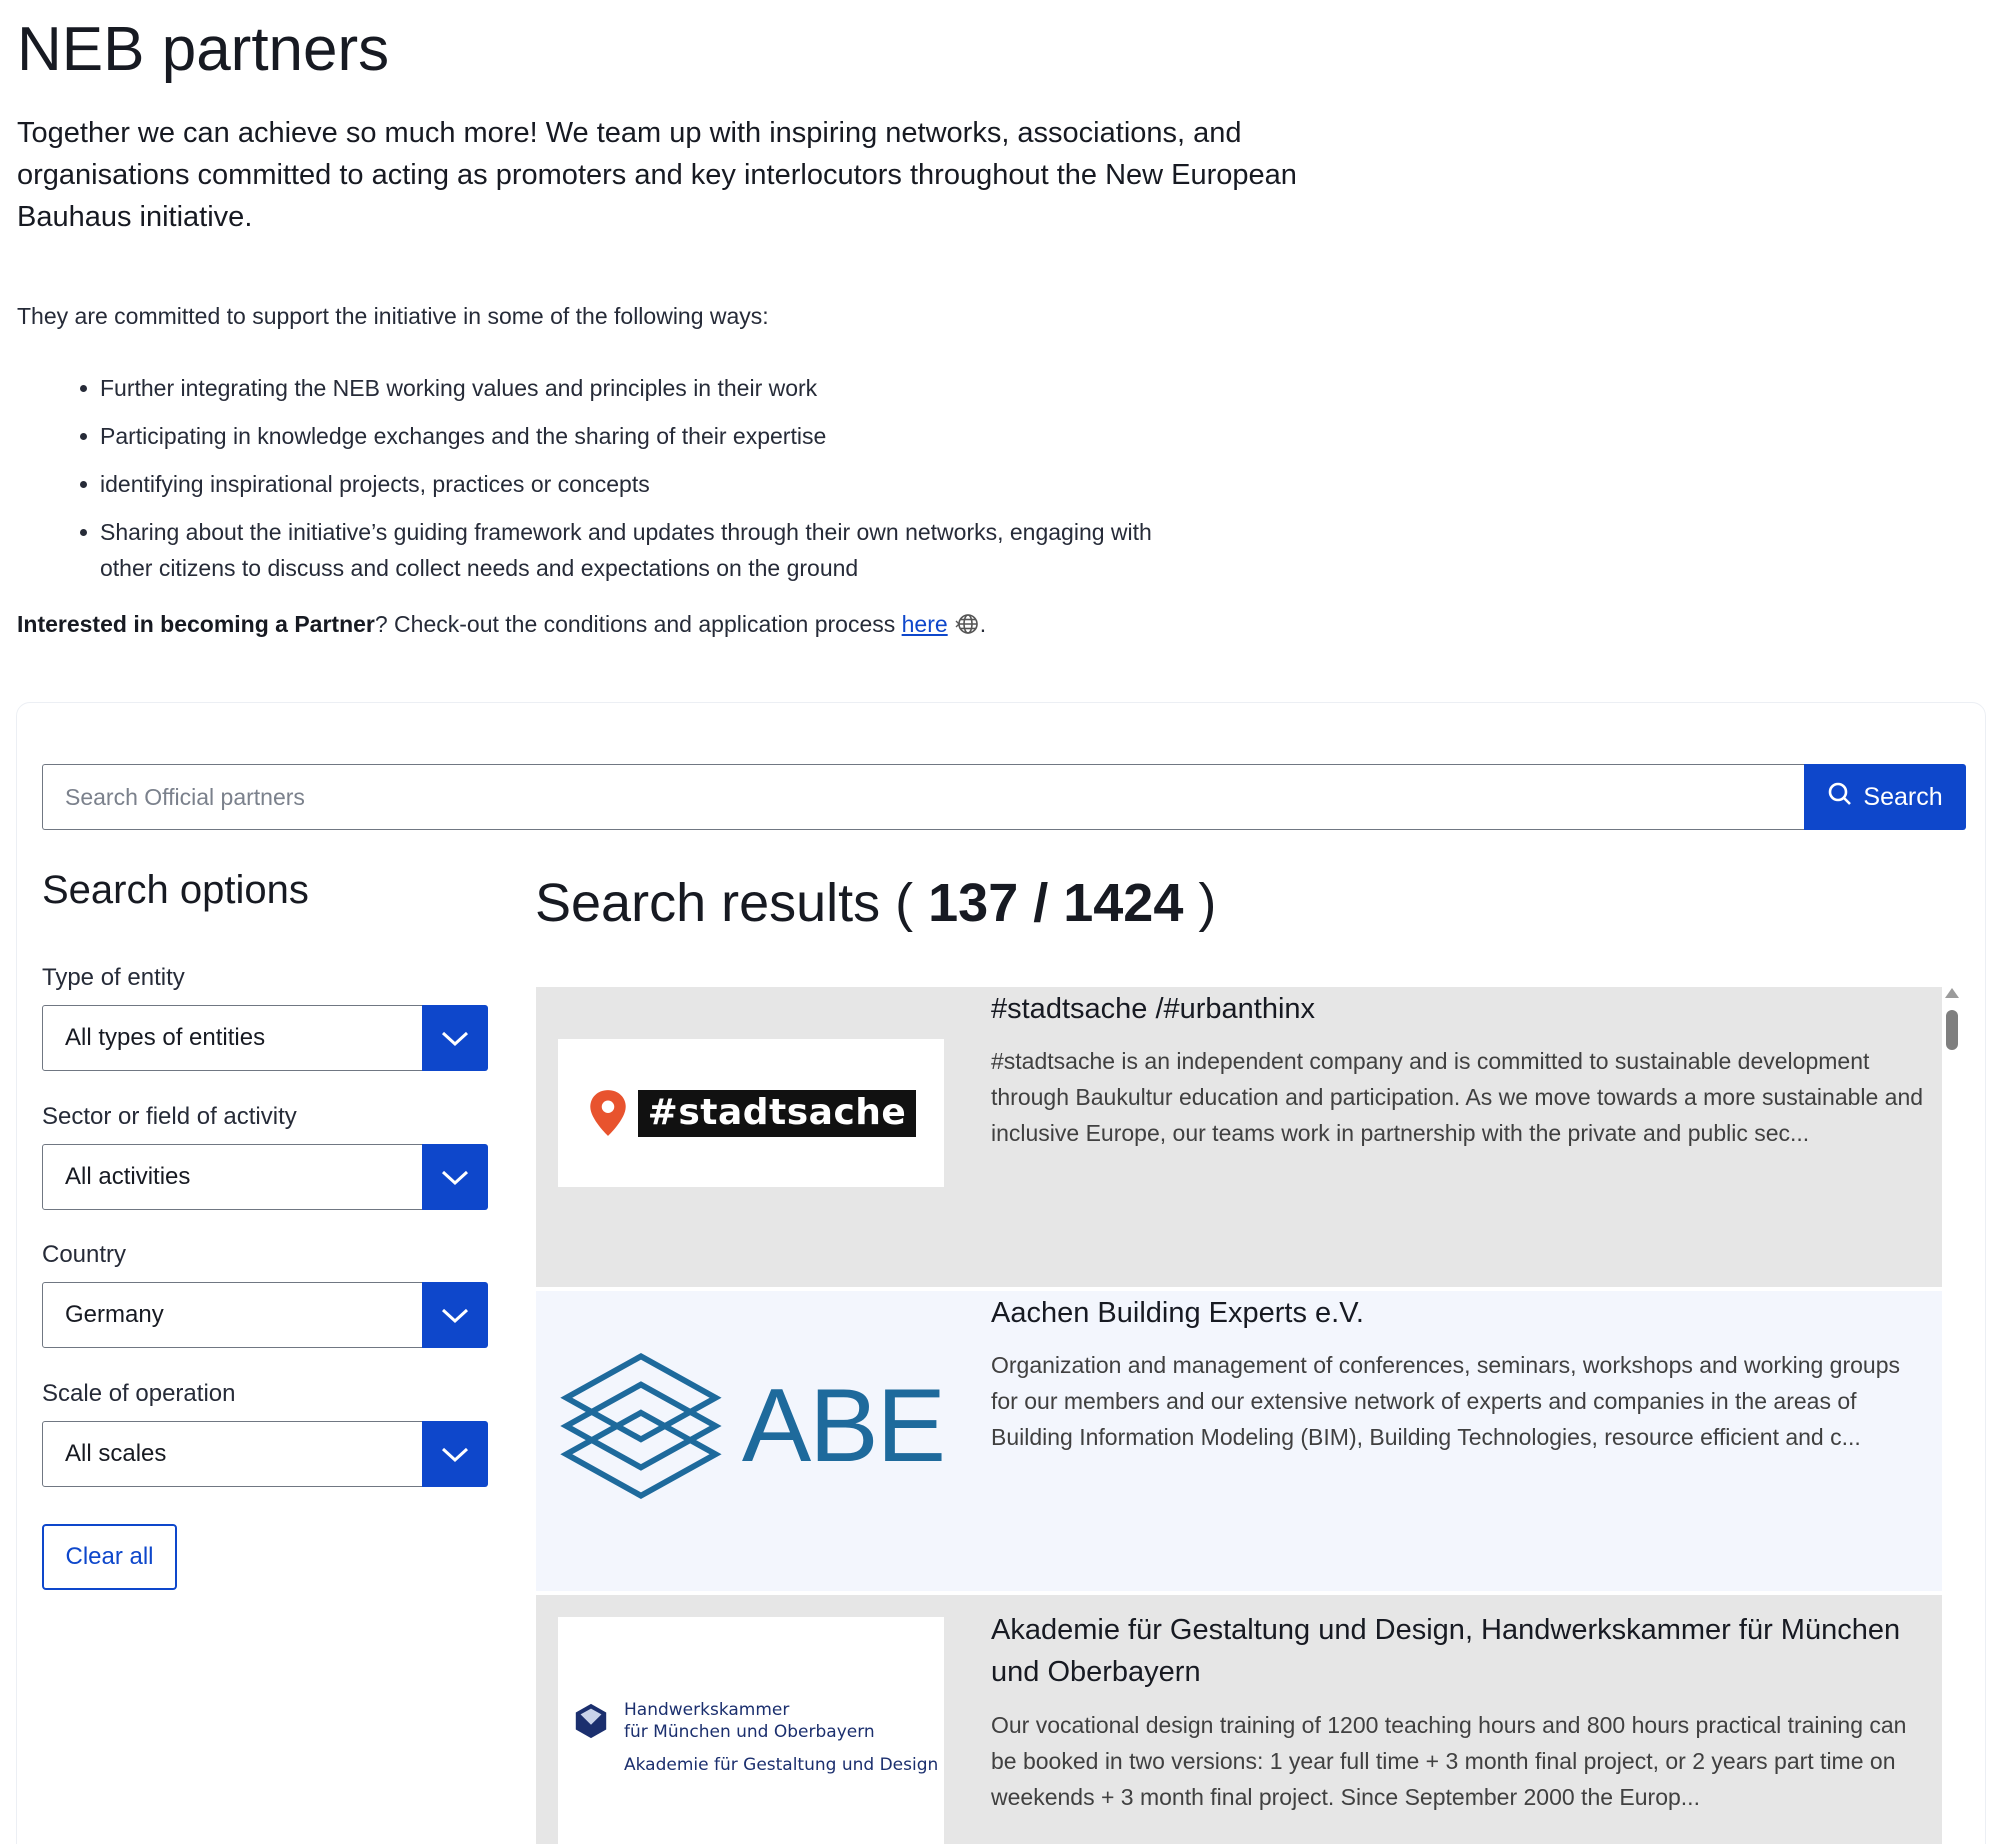 This screenshot has height=1844, width=2000. What do you see at coordinates (732, 903) in the screenshot?
I see `results-title-prefix: Search results (` at bounding box center [732, 903].